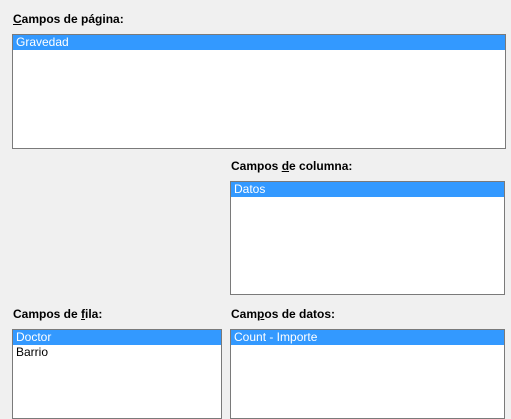  What do you see at coordinates (117, 337) in the screenshot?
I see `list-item-doctor: Doctor` at bounding box center [117, 337].